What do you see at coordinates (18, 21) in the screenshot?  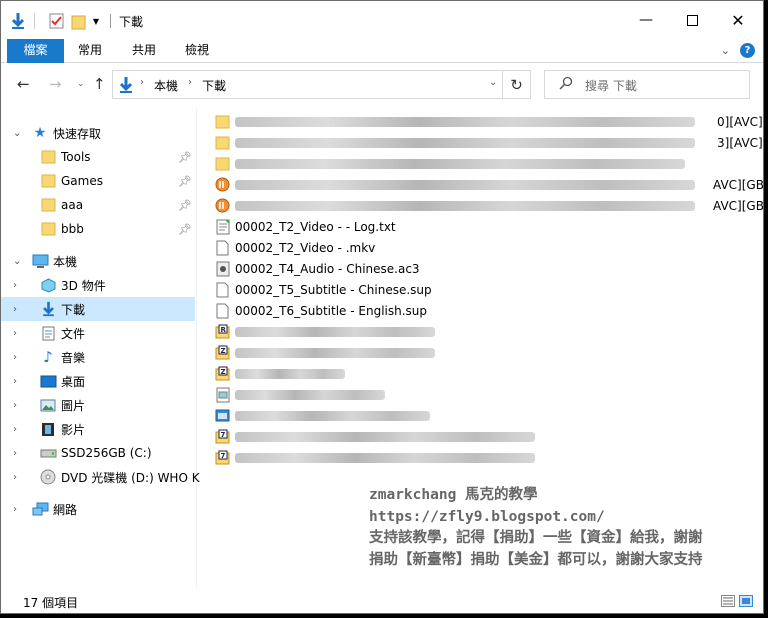 I see `download-arrow-icon` at bounding box center [18, 21].